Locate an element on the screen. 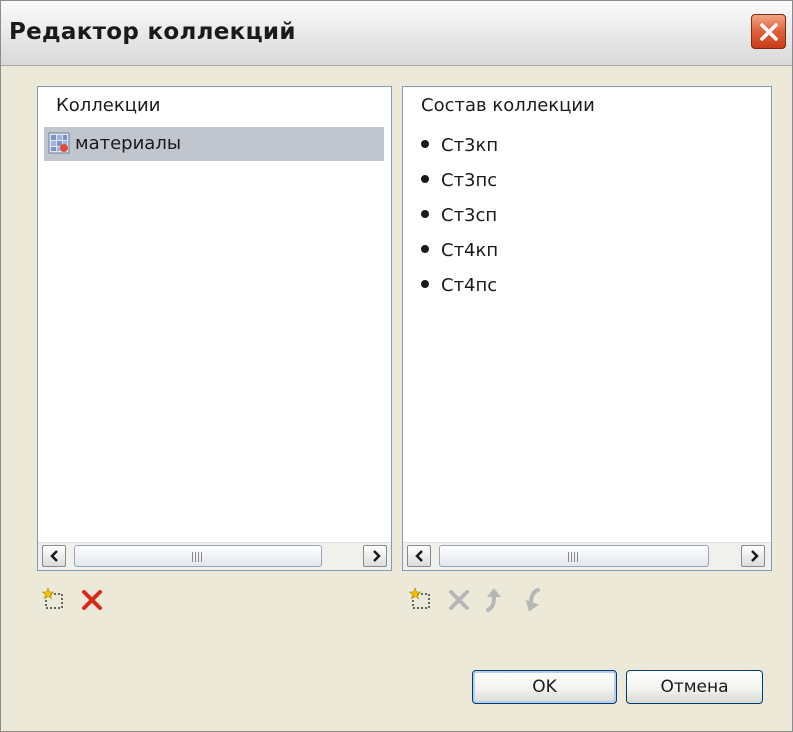  member-item: Ст4кп is located at coordinates (459, 257).